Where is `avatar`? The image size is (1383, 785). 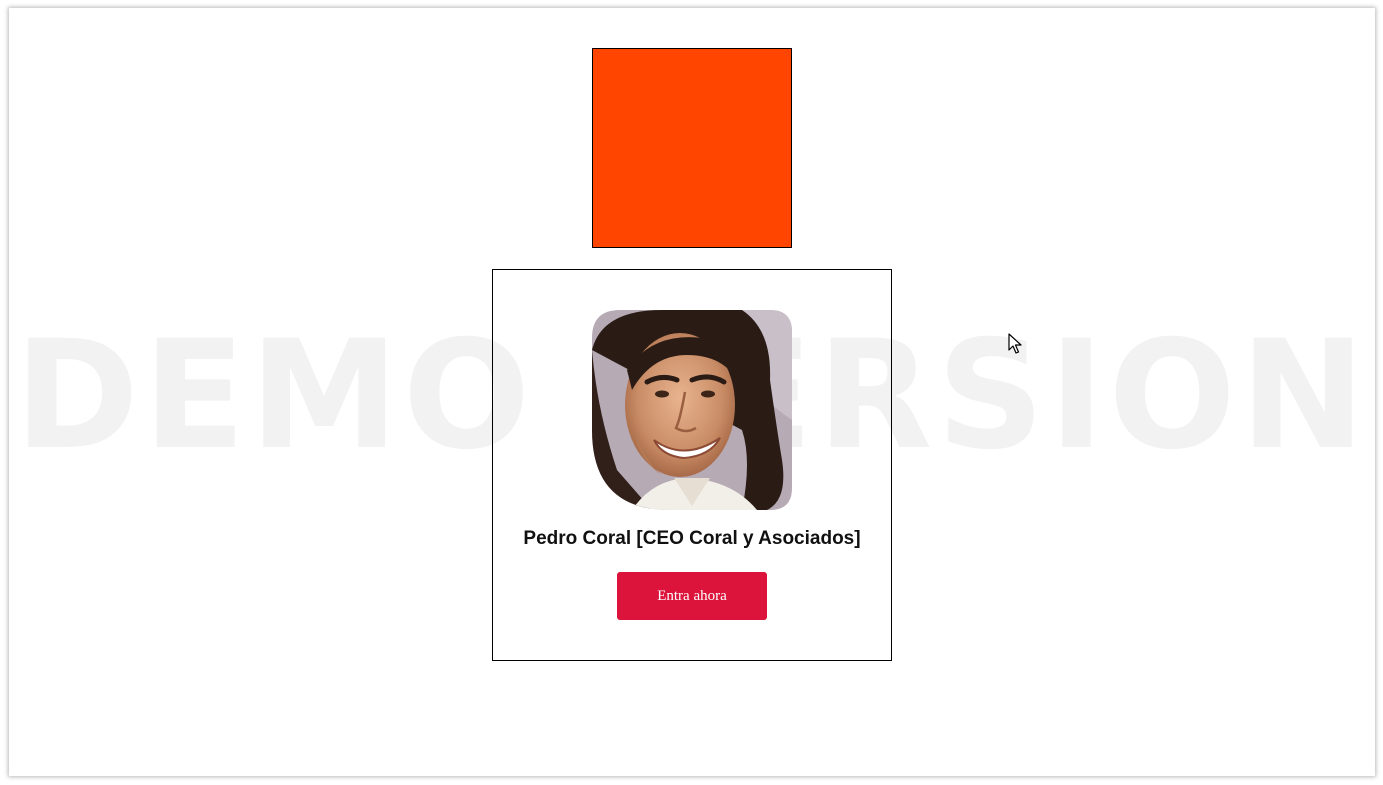
avatar is located at coordinates (692, 410).